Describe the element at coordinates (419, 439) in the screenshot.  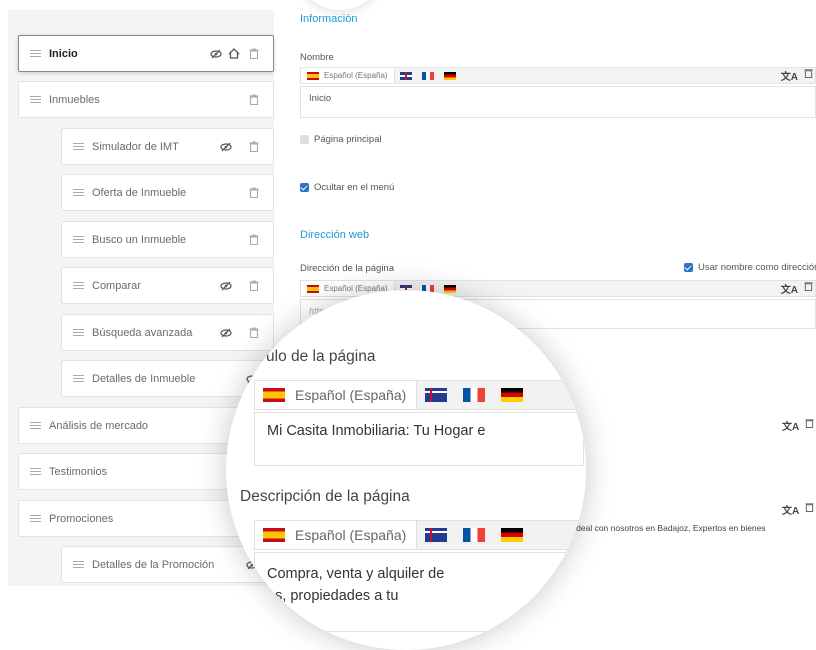
I see `page-title-input: Mi Casita Inmobiliaria: Tu Hogar e` at that location.